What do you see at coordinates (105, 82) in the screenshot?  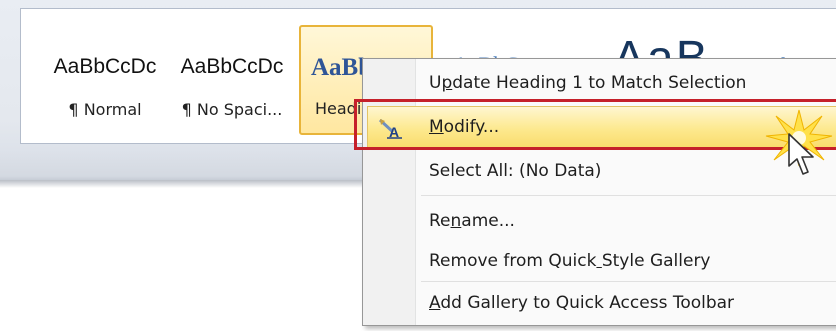 I see `style-tile-normal: AaBbCcDc ¶ Normal` at bounding box center [105, 82].